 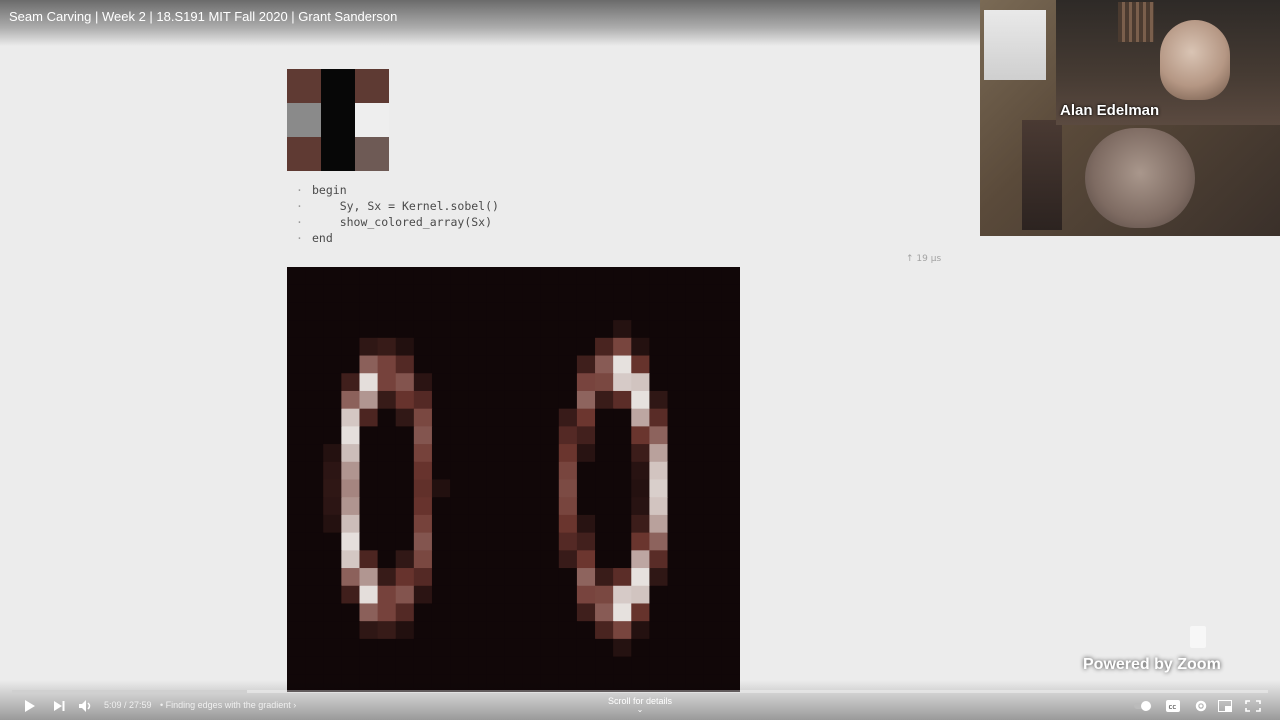 I want to click on progress-bar, so click(x=640, y=691).